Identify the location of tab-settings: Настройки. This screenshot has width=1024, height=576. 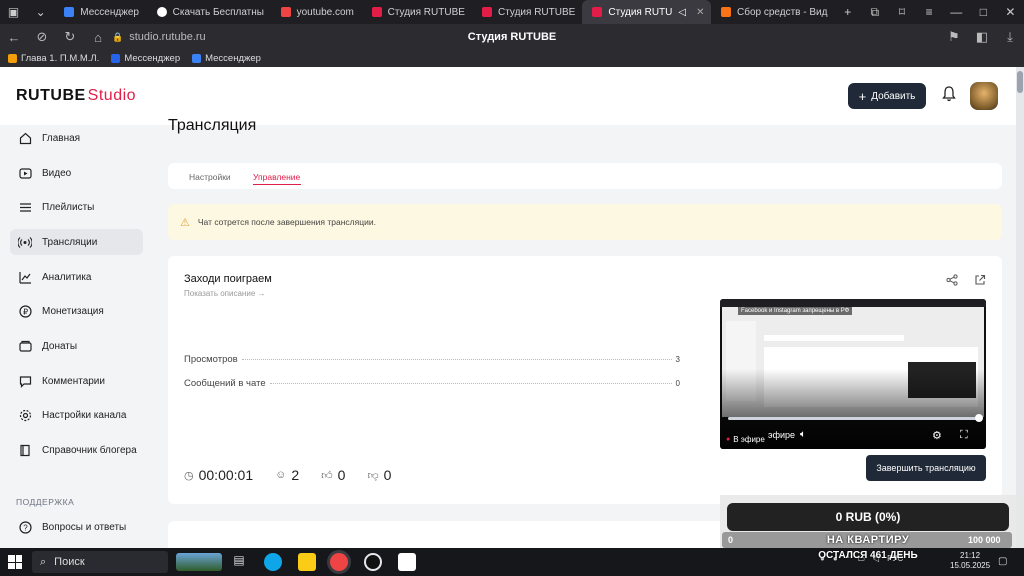
(210, 177).